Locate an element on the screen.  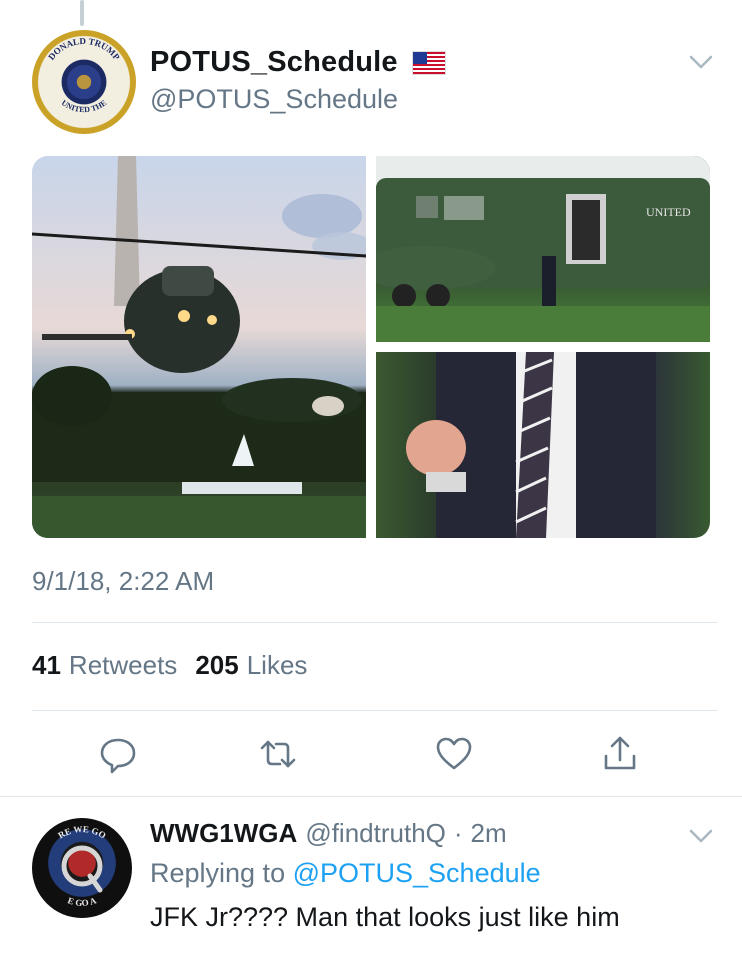
man-waving-photo is located at coordinates (543, 445).